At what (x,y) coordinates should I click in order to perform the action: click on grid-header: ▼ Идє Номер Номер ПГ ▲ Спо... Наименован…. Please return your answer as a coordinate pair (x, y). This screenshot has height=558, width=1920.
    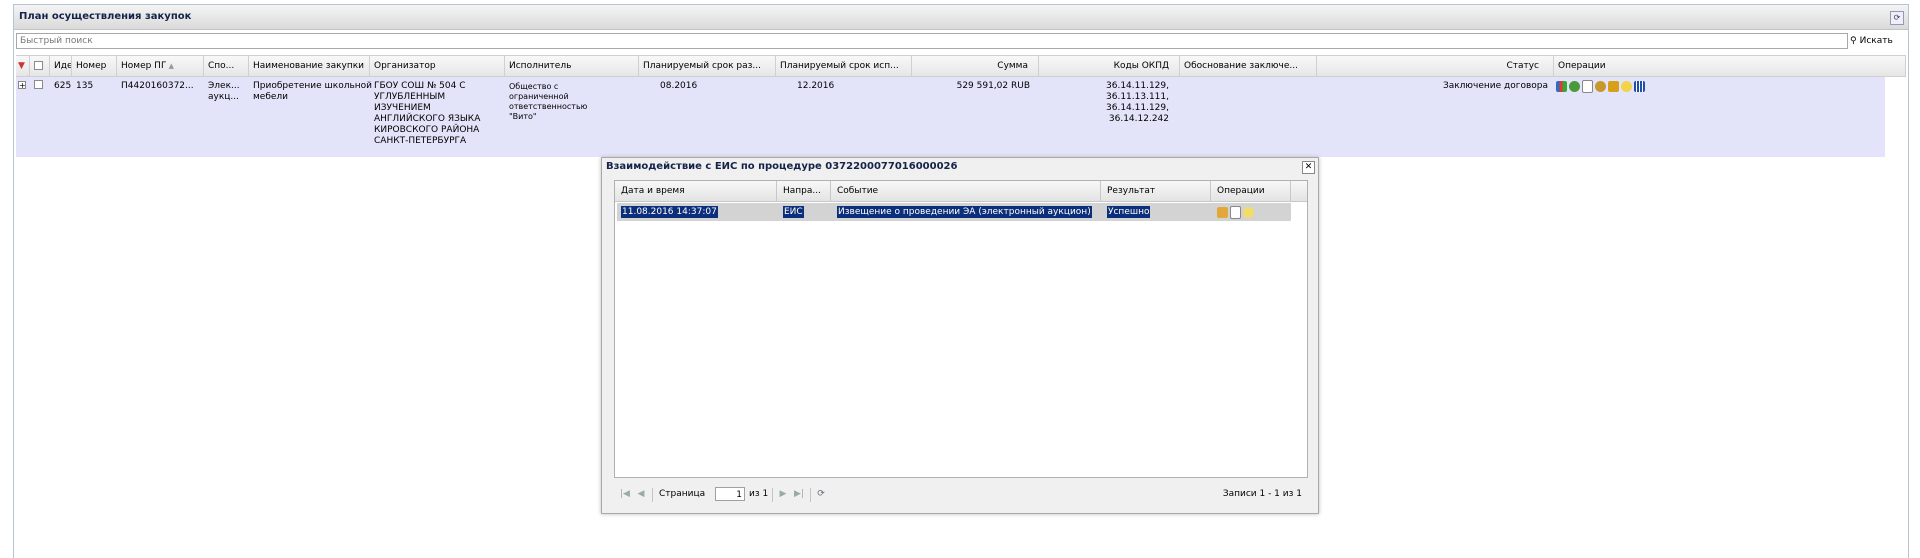
    Looking at the image, I should click on (961, 66).